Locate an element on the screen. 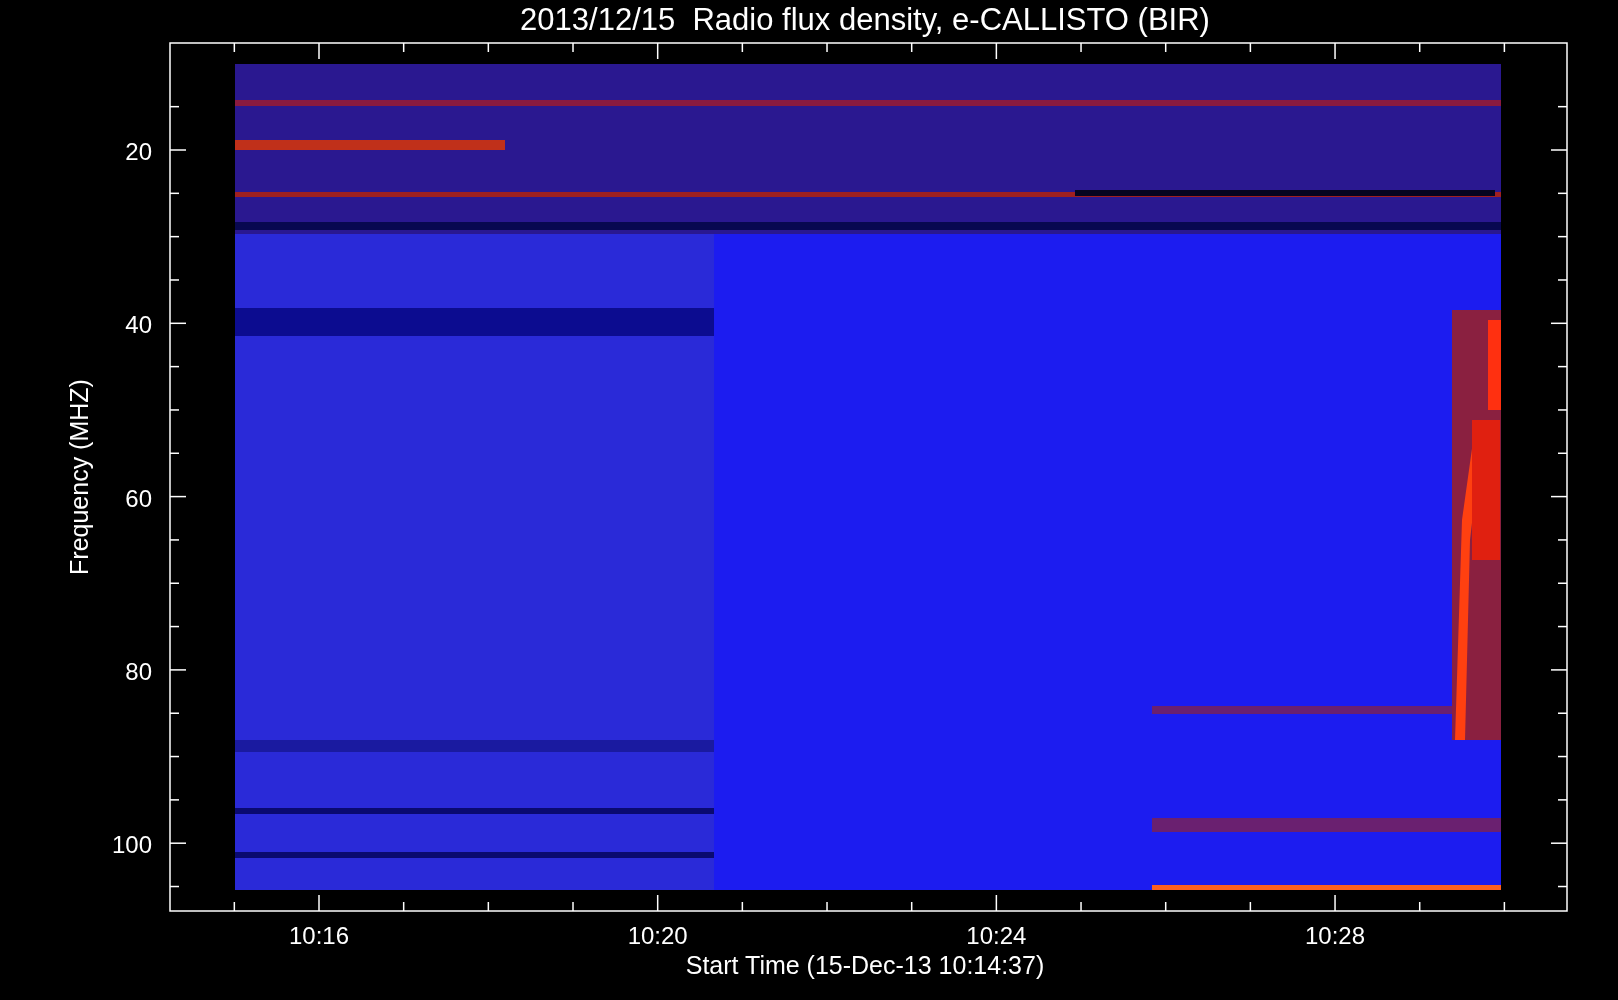 The height and width of the screenshot is (1000, 1618). x-tick-label: 10:24 is located at coordinates (996, 935).